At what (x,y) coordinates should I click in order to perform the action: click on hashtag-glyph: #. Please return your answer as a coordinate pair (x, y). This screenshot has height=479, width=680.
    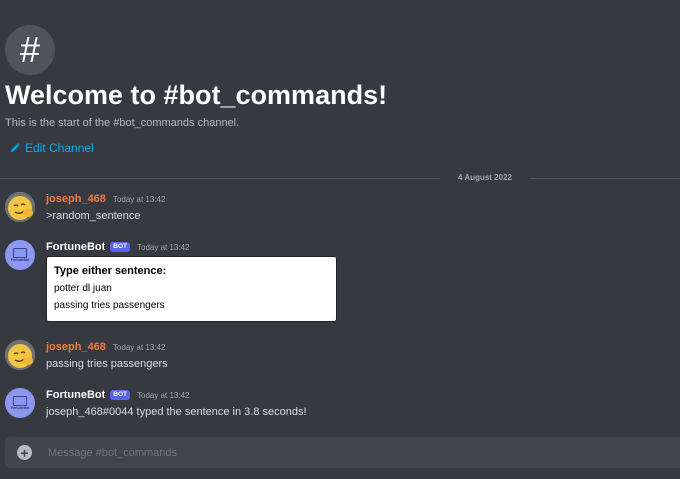
    Looking at the image, I should click on (30, 49).